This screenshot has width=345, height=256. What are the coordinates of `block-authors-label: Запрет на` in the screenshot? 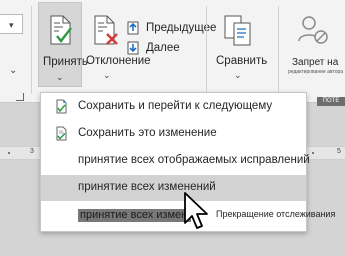 It's located at (315, 62).